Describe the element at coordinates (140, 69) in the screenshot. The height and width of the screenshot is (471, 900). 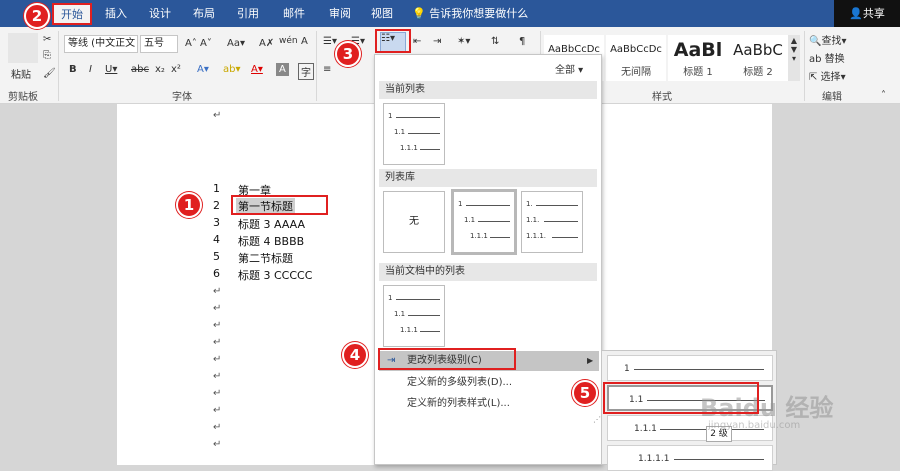
I see `strikethrough-icon: abc` at that location.